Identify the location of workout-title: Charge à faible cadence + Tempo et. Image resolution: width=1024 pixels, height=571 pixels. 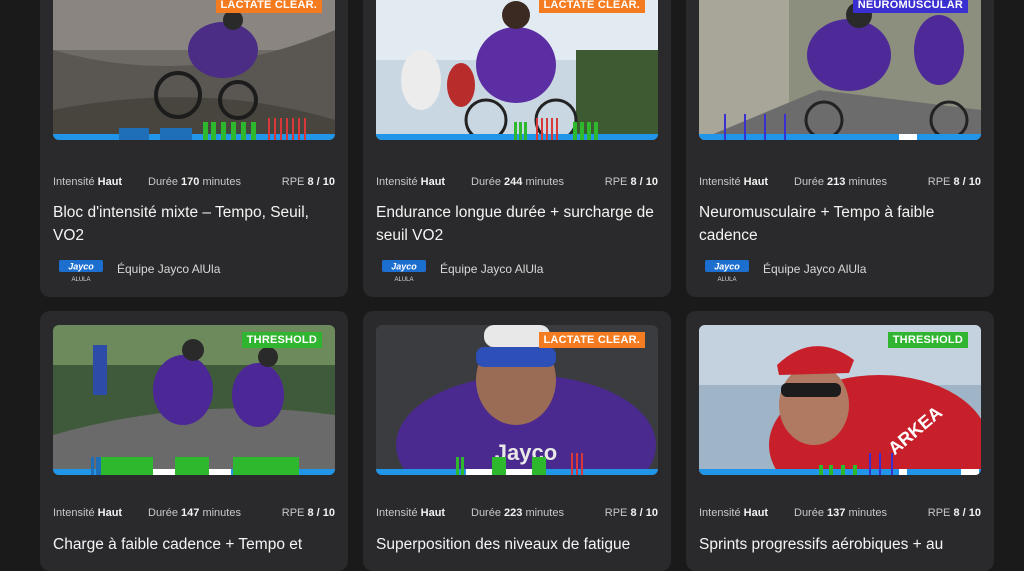
(195, 544).